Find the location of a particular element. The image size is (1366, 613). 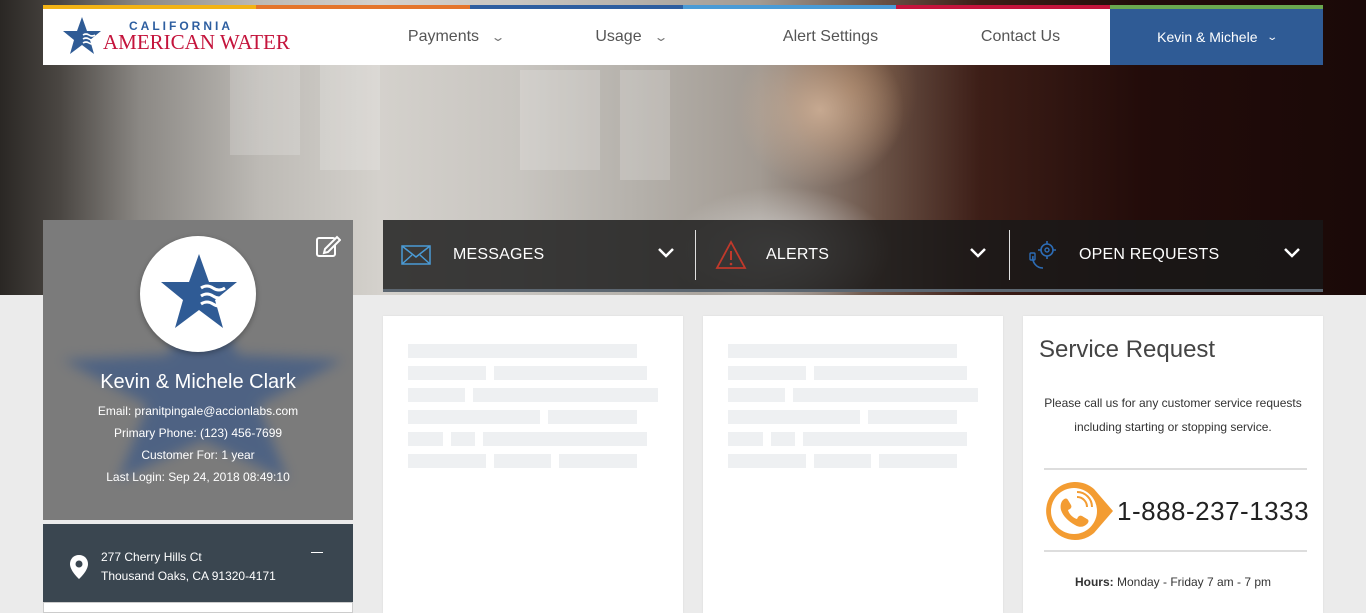

hours-label: Hours: is located at coordinates (1094, 582).